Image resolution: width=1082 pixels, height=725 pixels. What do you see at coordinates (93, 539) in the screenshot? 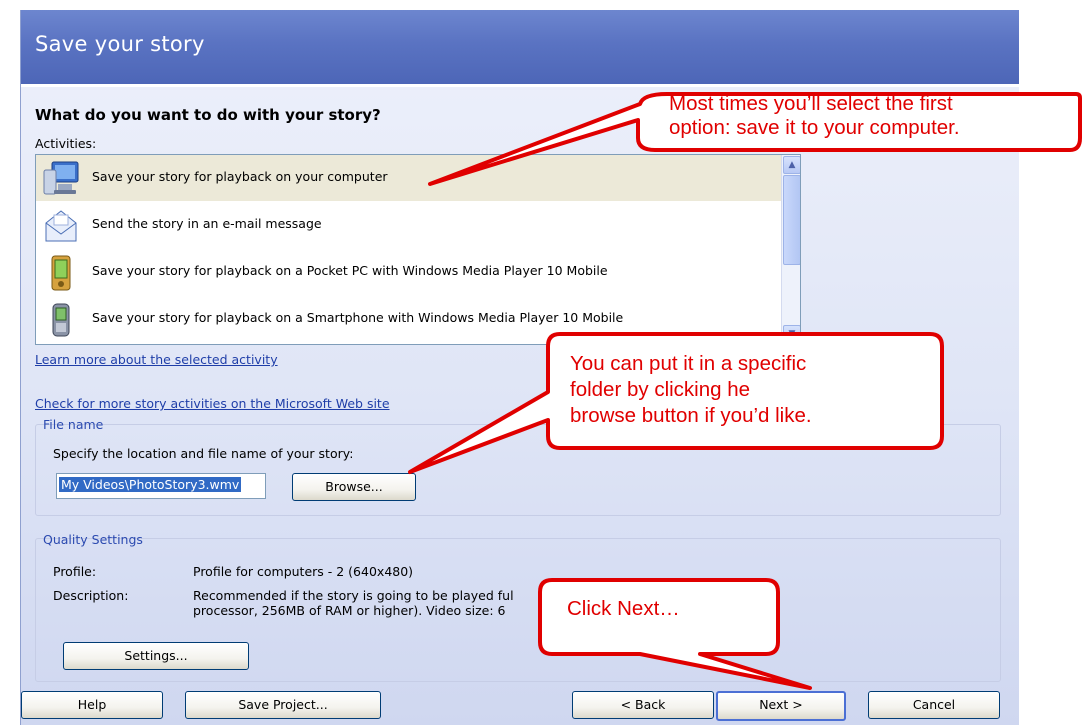
I see `quality-settings-title: Quality Settings` at bounding box center [93, 539].